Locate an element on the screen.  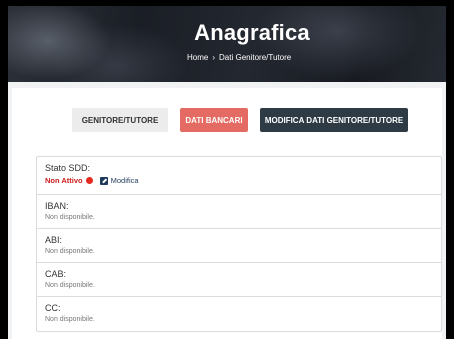
sdd-status-text: Non Attivo is located at coordinates (64, 180).